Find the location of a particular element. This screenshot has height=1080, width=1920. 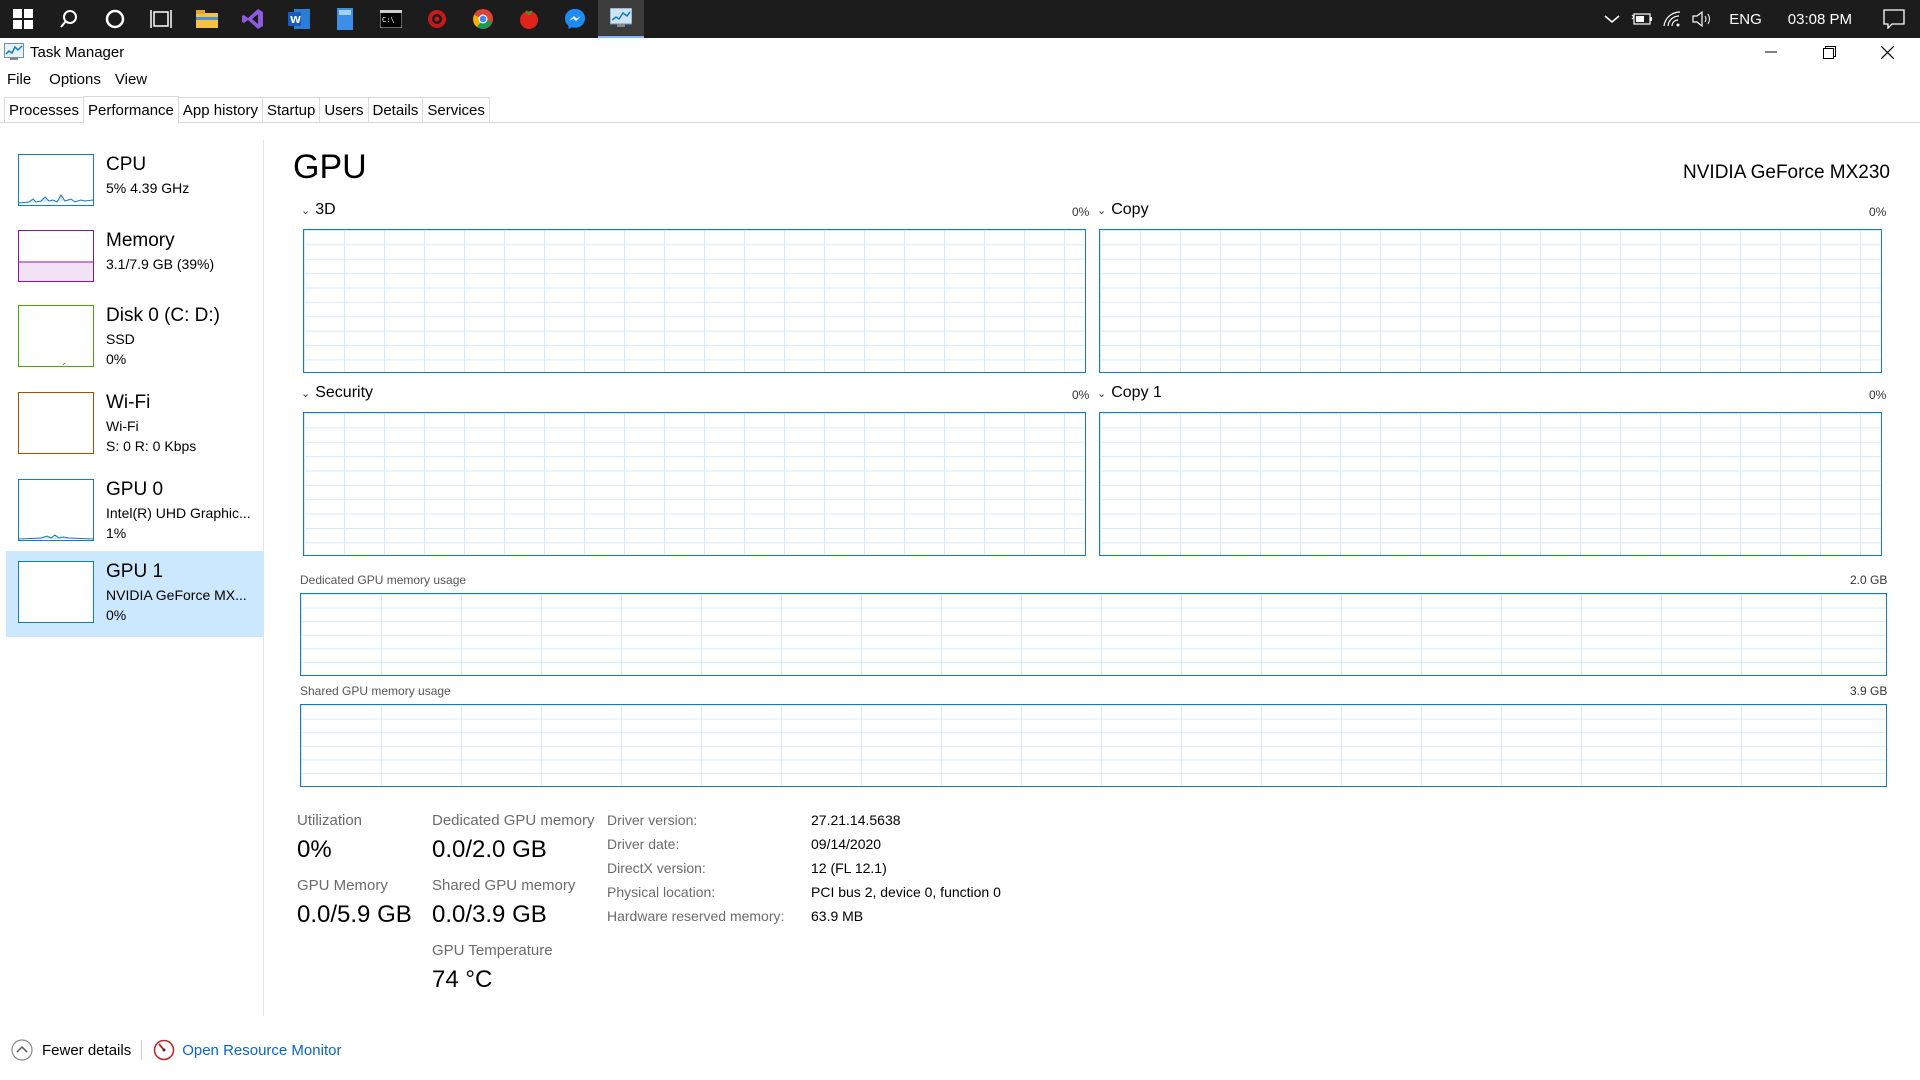

tab-services: Services is located at coordinates (456, 109).